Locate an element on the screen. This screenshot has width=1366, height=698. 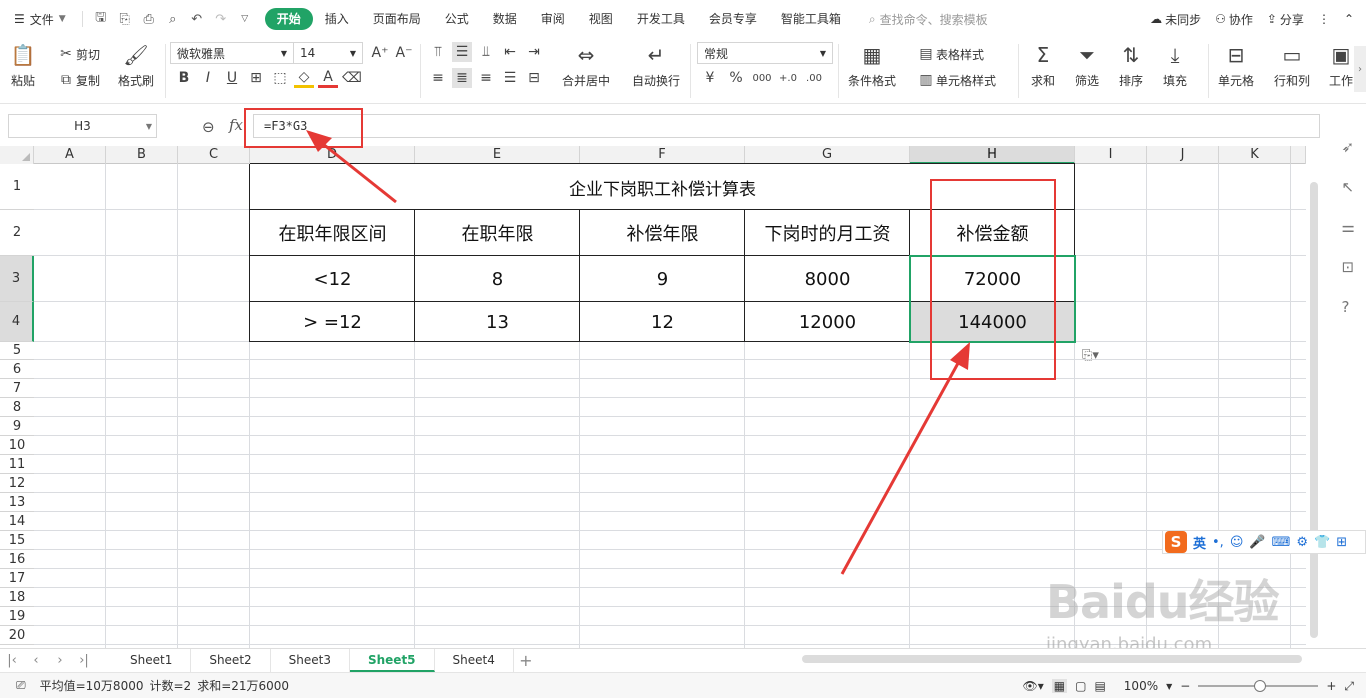
collapse-icon: ⌃ is located at coordinates (1349, 19).